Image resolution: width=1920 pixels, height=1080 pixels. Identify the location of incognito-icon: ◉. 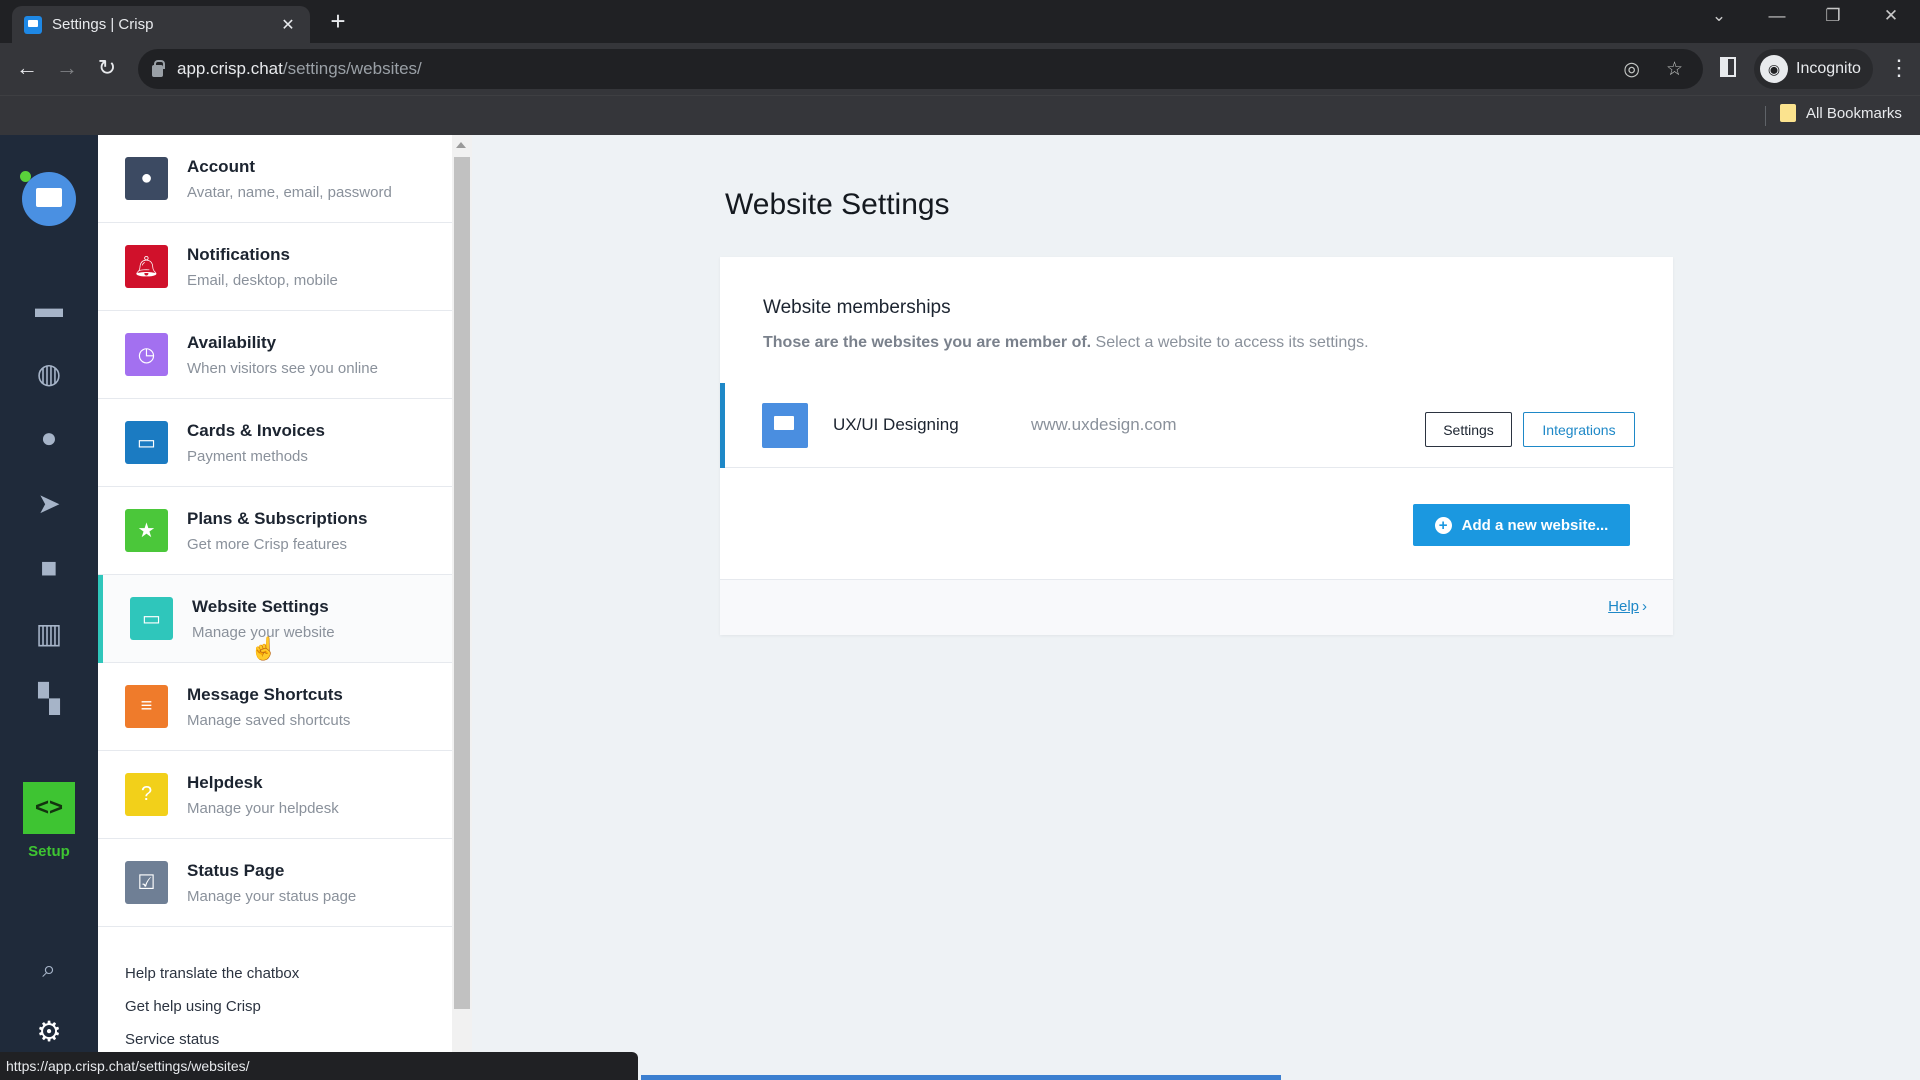
(1774, 69).